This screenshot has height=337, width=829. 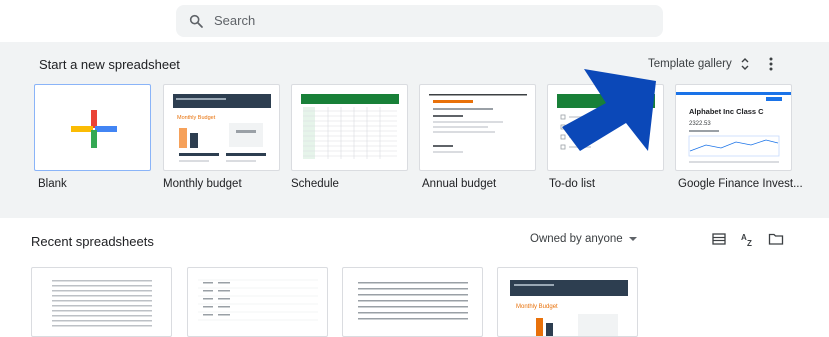 I want to click on monthly-budget-thumbnail: Monthly Budget, so click(x=222, y=128).